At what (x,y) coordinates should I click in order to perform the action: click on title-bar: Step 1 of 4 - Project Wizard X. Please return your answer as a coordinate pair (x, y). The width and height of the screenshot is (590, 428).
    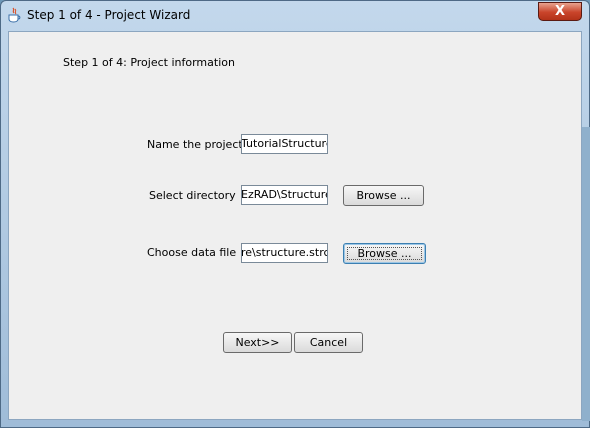
    Looking at the image, I should click on (295, 15).